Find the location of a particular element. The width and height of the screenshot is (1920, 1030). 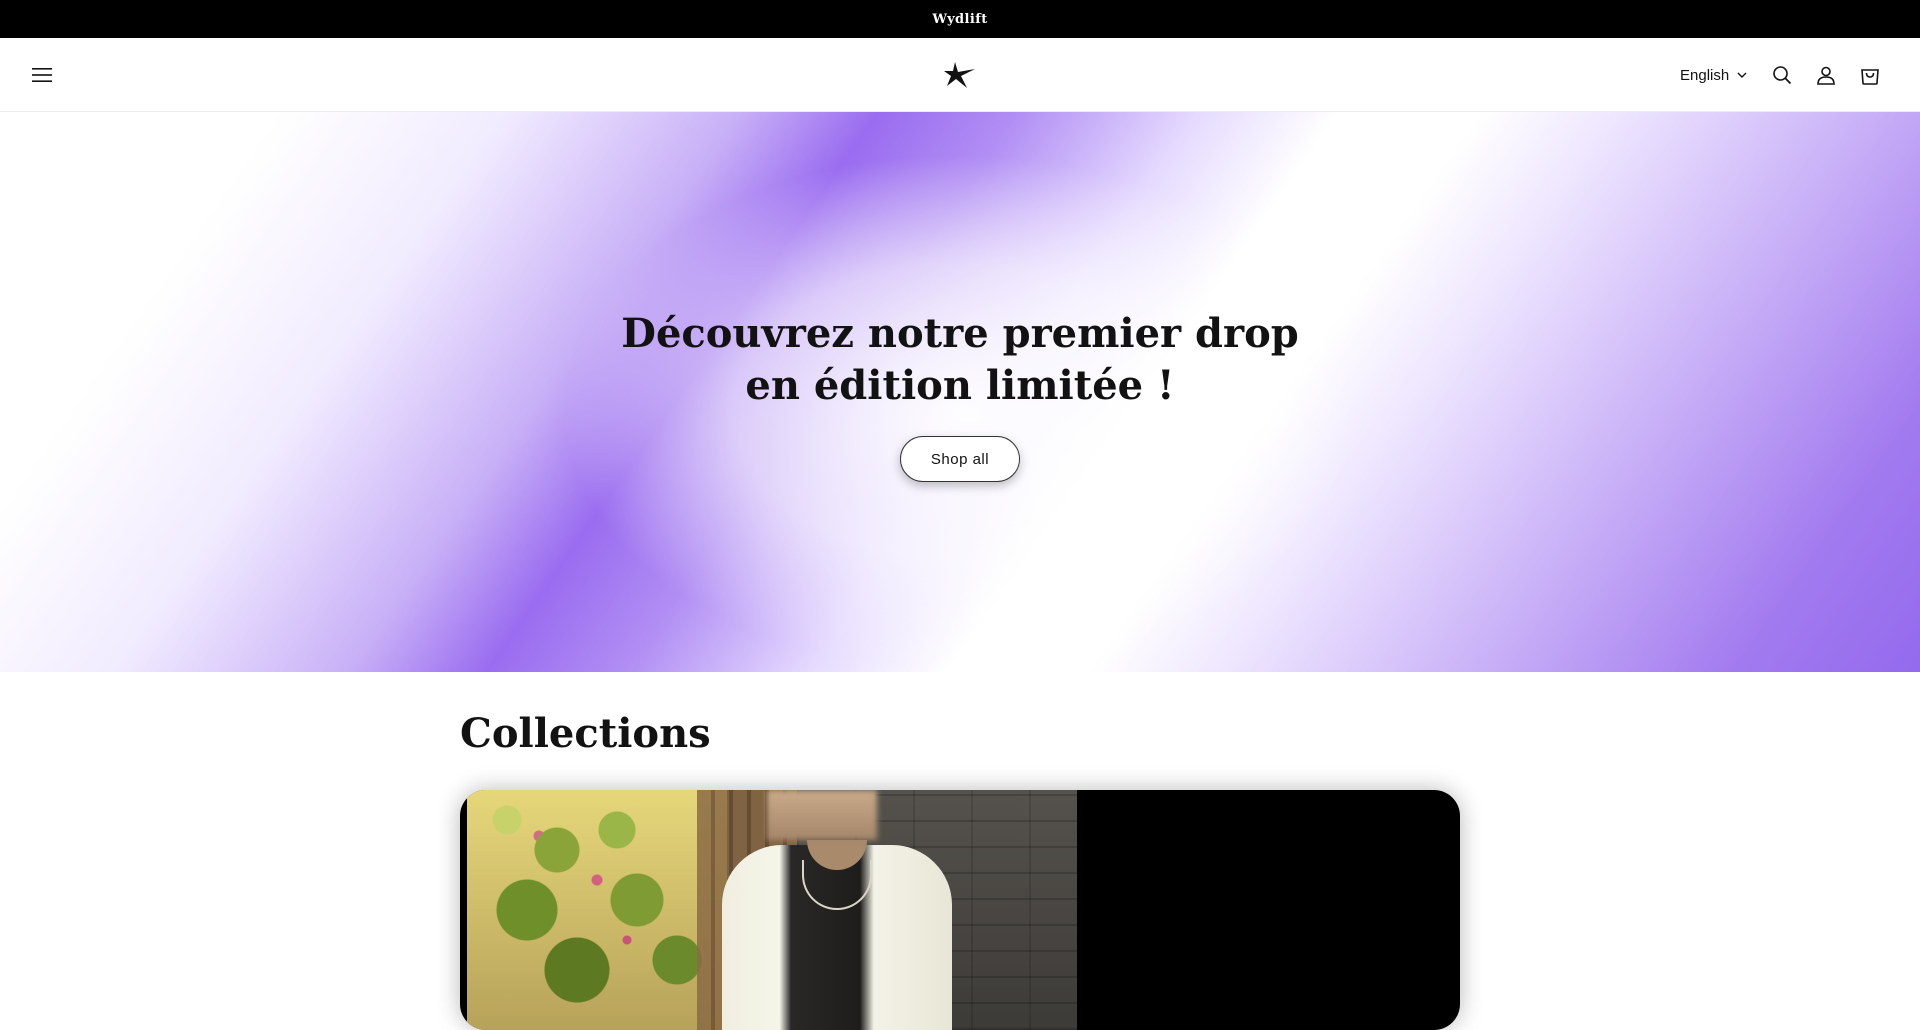

store-logo is located at coordinates (960, 75).